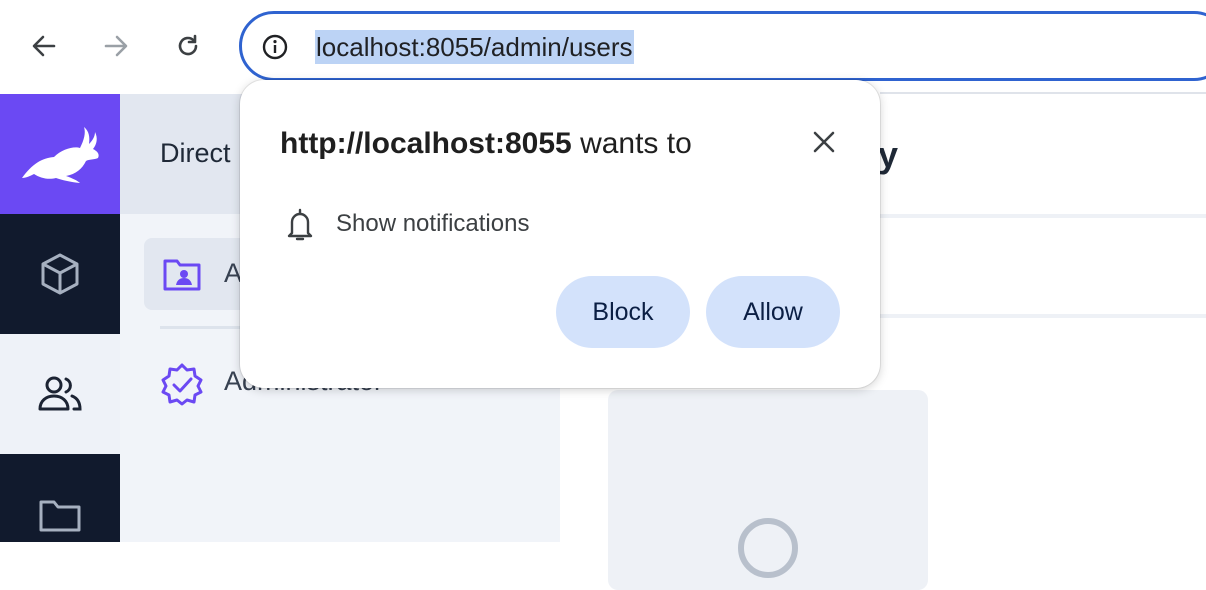 The image size is (1206, 590). Describe the element at coordinates (60, 274) in the screenshot. I see `box-icon` at that location.